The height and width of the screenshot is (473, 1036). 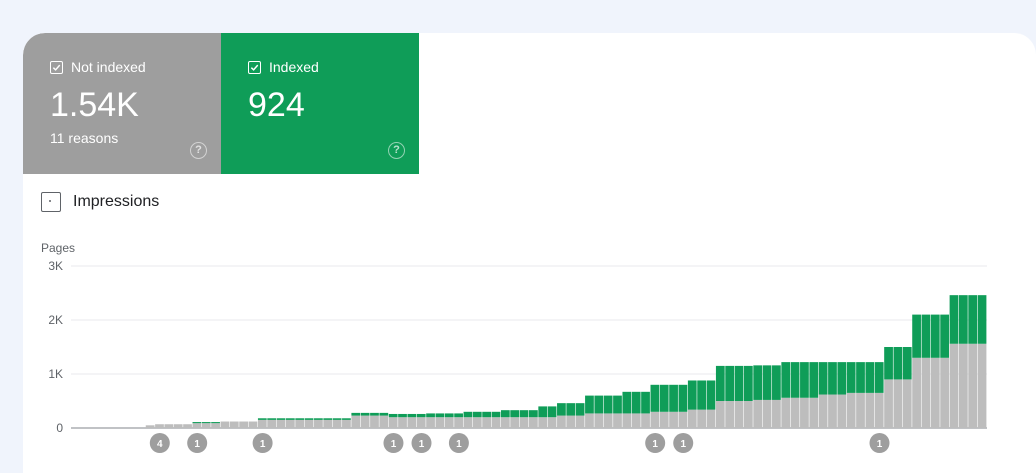 I want to click on impressions-checkbox, so click(x=51, y=202).